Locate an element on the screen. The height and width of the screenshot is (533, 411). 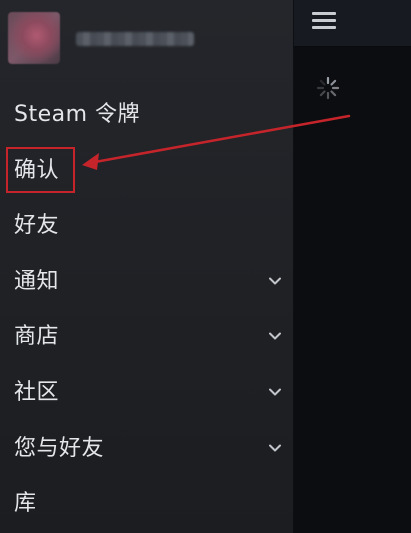
username-obscured is located at coordinates (135, 39).